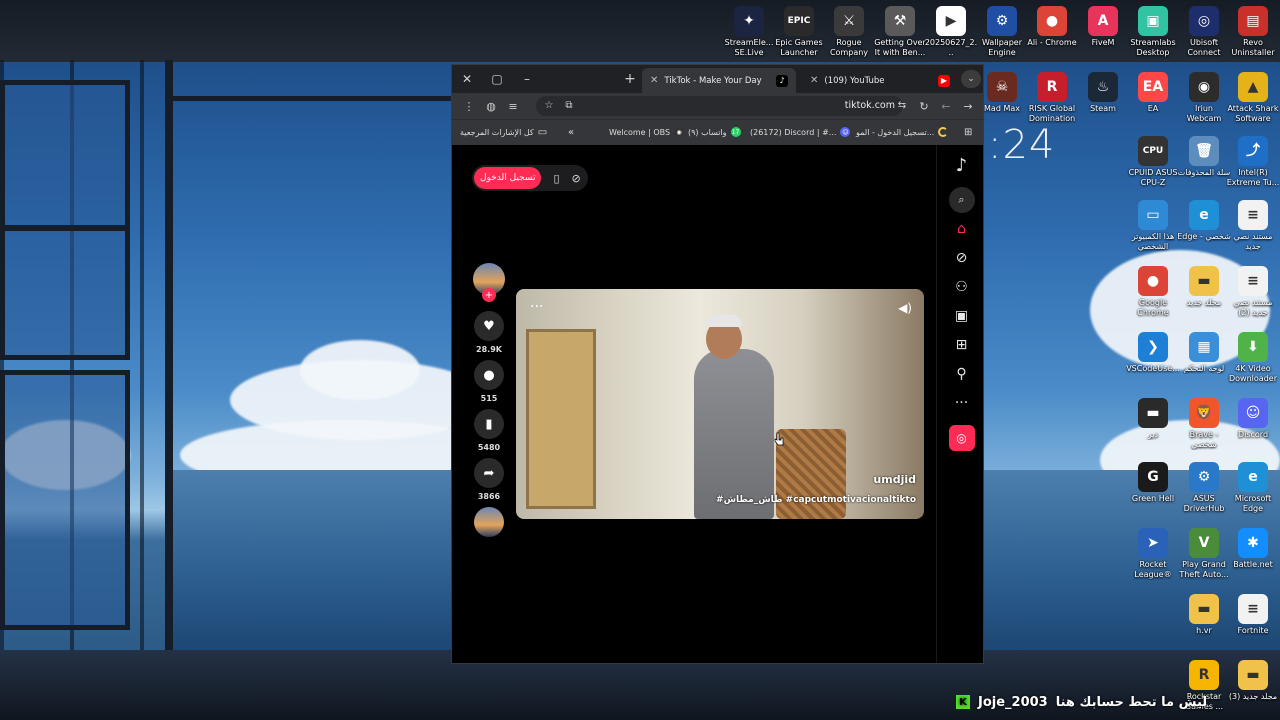  I want to click on video-username: umdjid, so click(894, 479).